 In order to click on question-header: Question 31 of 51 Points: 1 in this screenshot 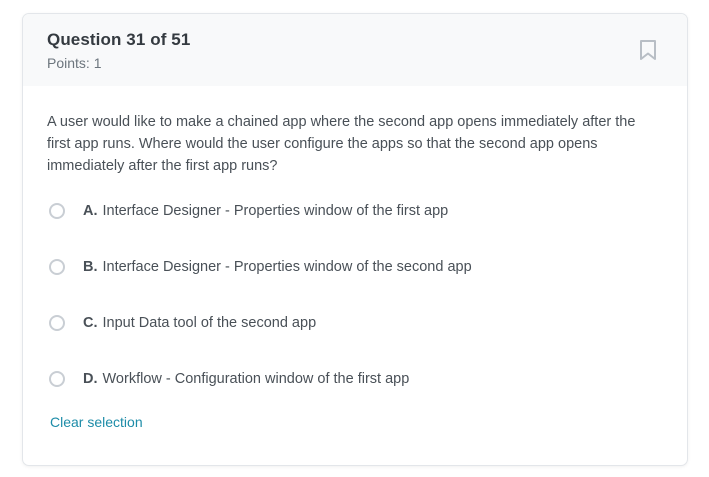, I will do `click(355, 50)`.